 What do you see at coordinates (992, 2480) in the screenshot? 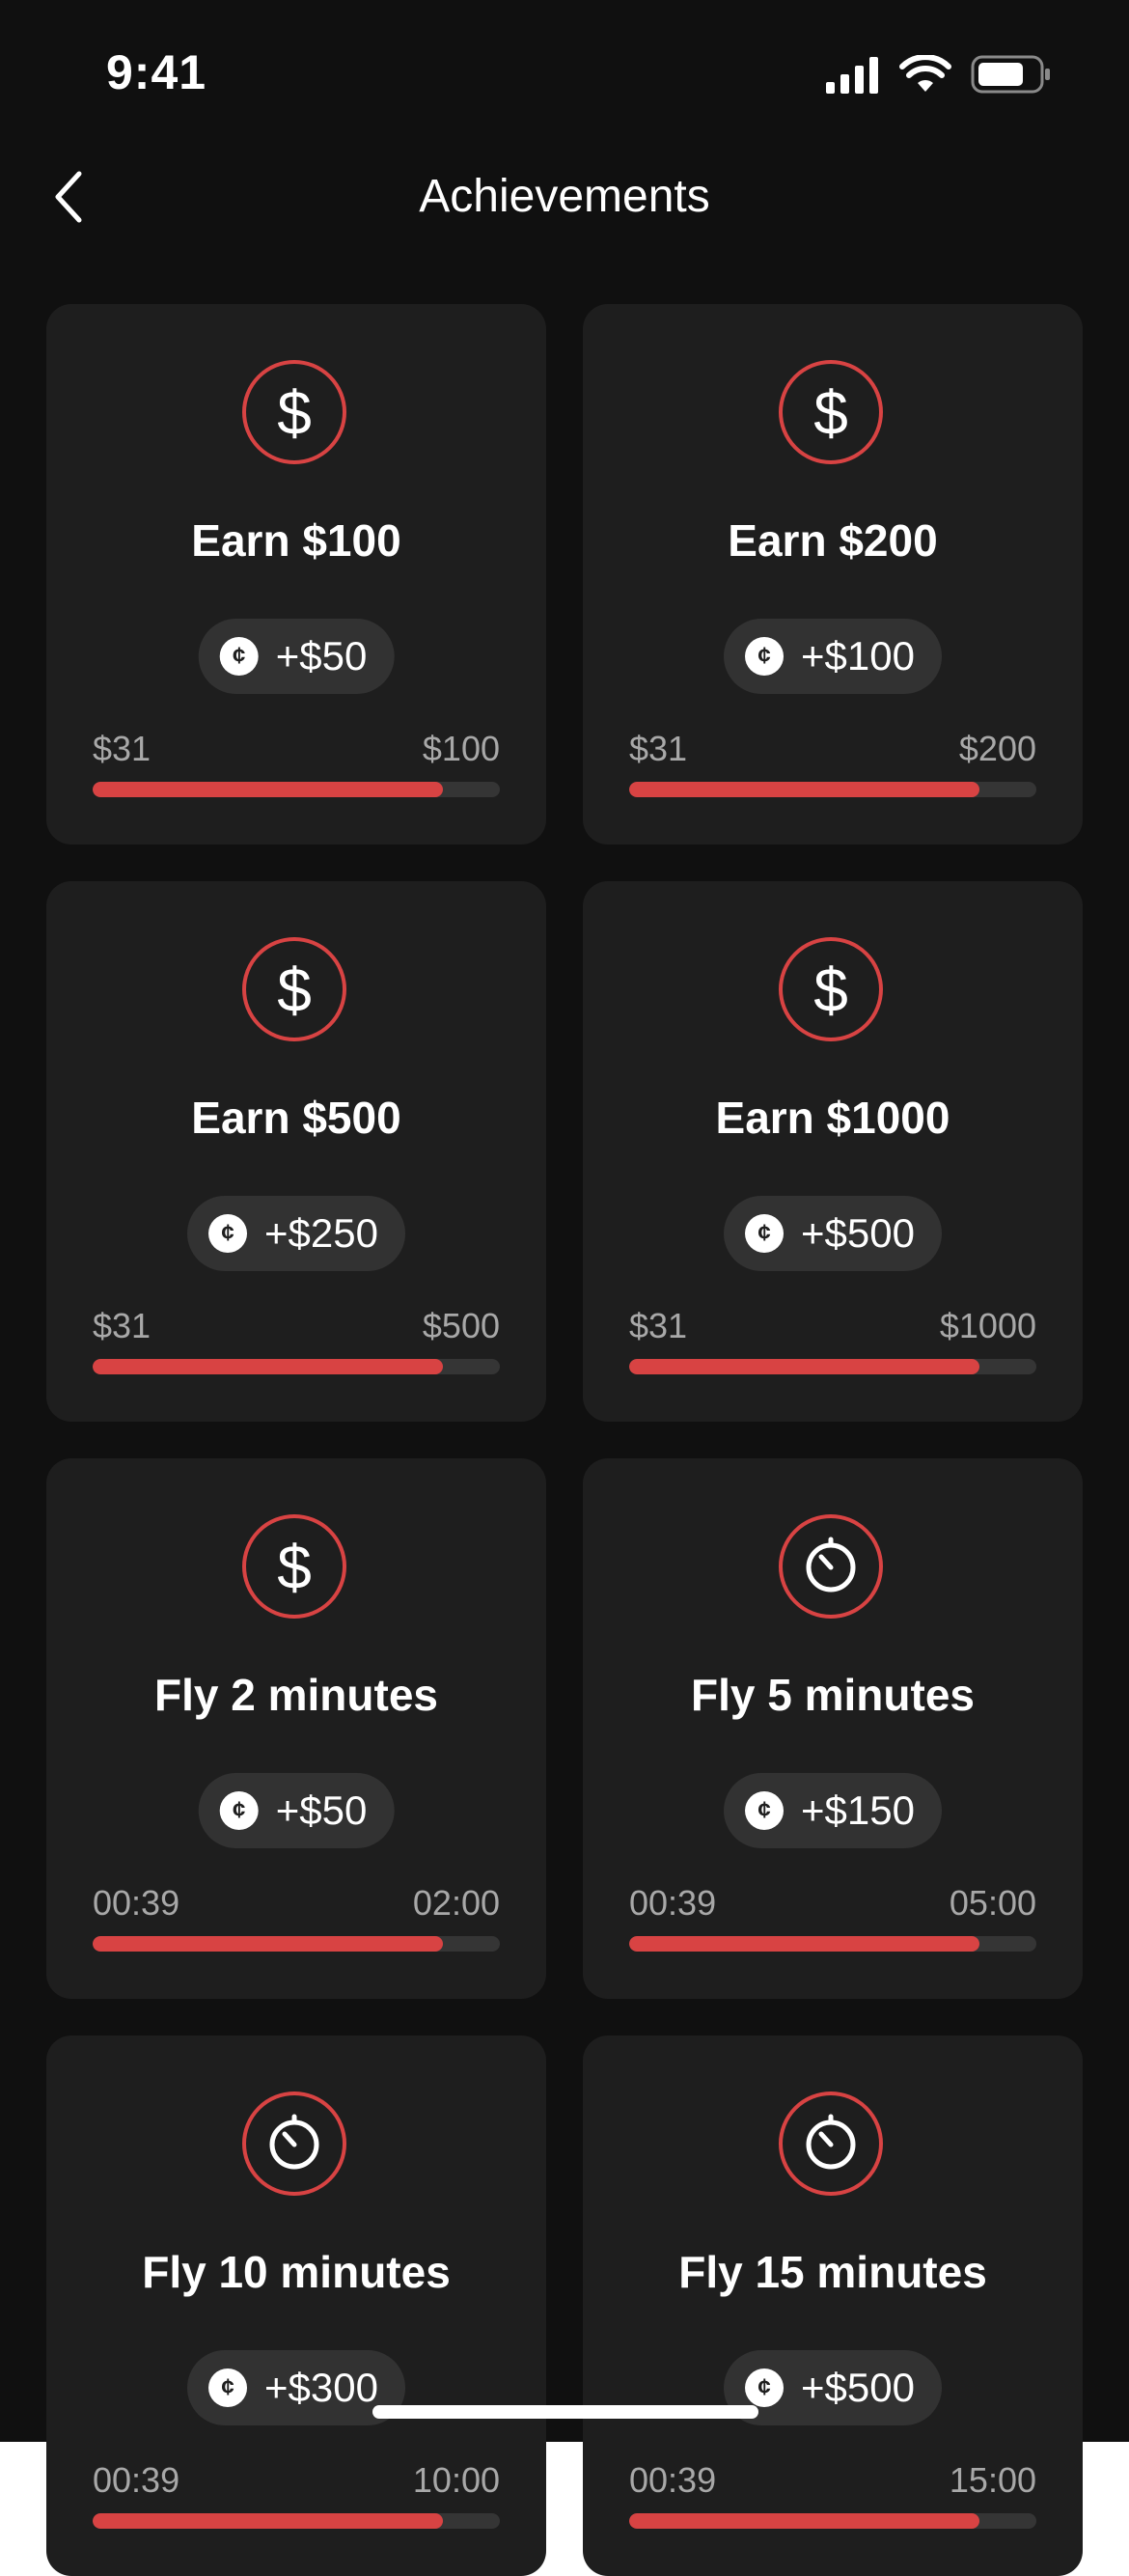
I see `progress-goal: 15:00` at bounding box center [992, 2480].